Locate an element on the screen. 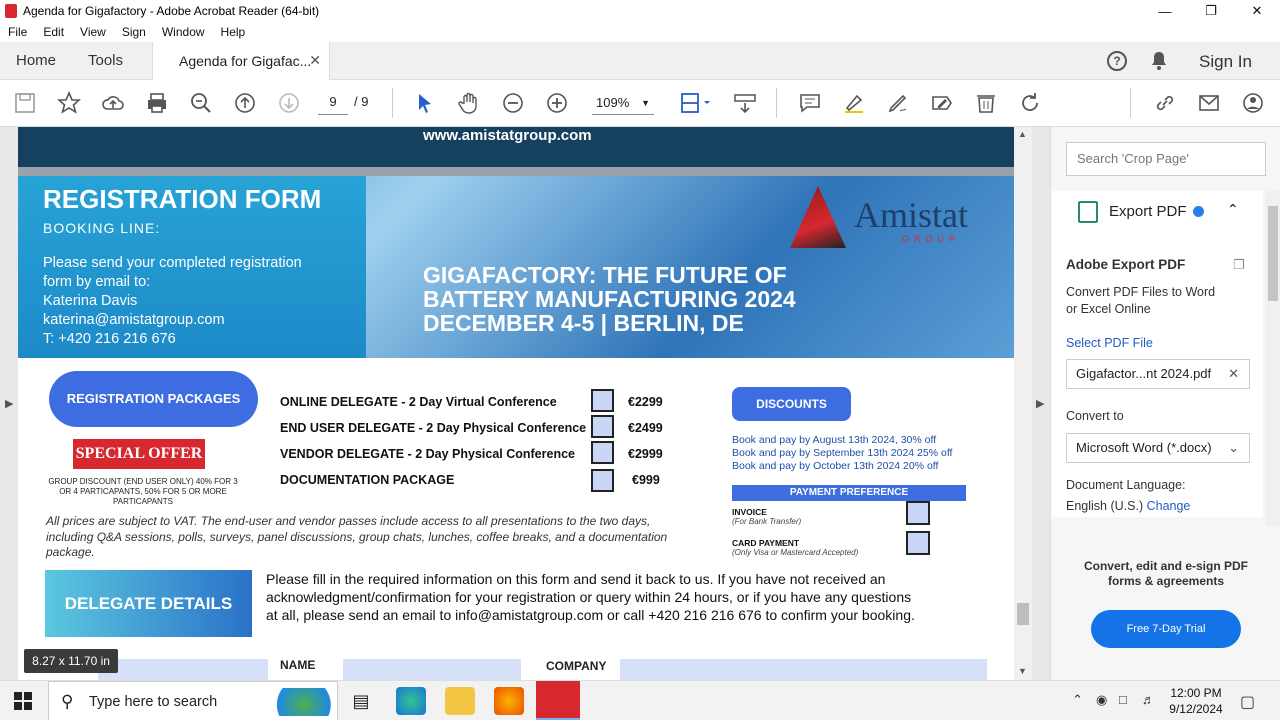  menu-sign: Sign is located at coordinates (134, 32).